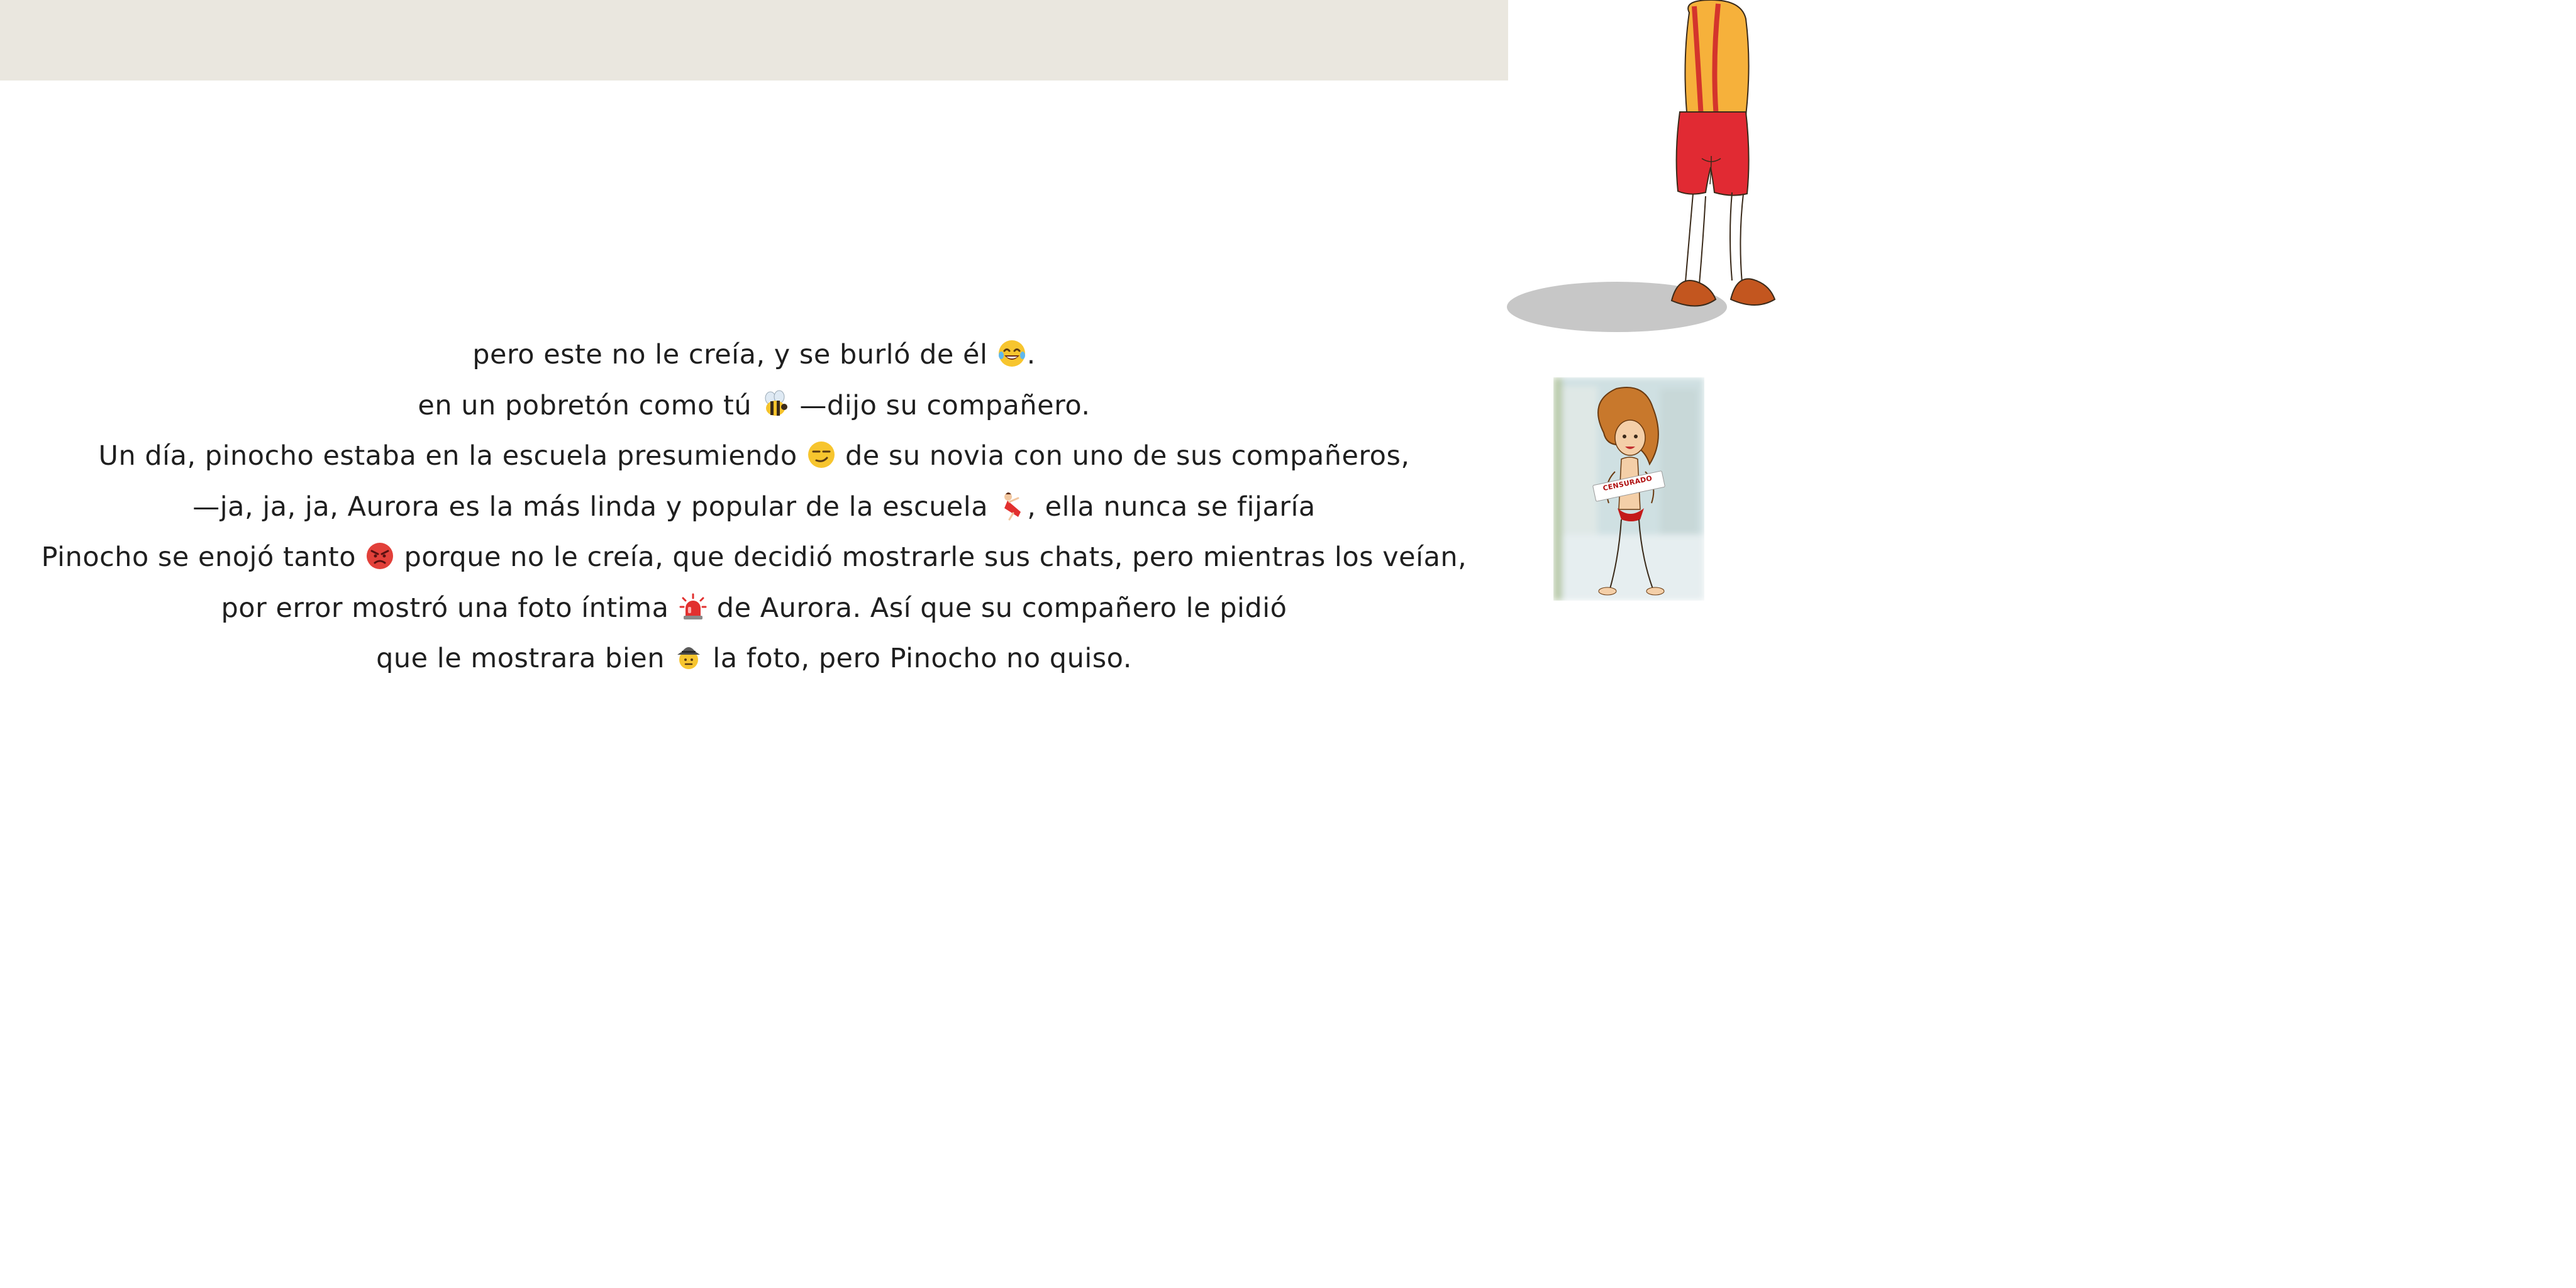 The image size is (2576, 1288). What do you see at coordinates (380, 556) in the screenshot?
I see `angry-face-emoji-icon` at bounding box center [380, 556].